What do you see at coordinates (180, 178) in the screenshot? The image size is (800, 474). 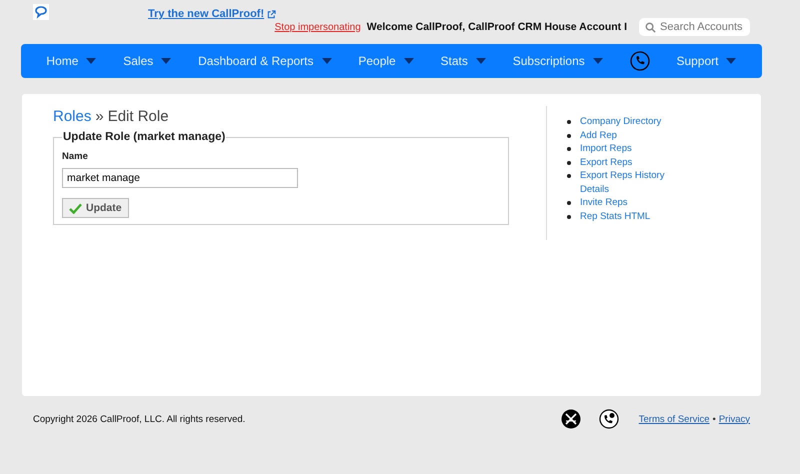 I see `name-input: market manage` at bounding box center [180, 178].